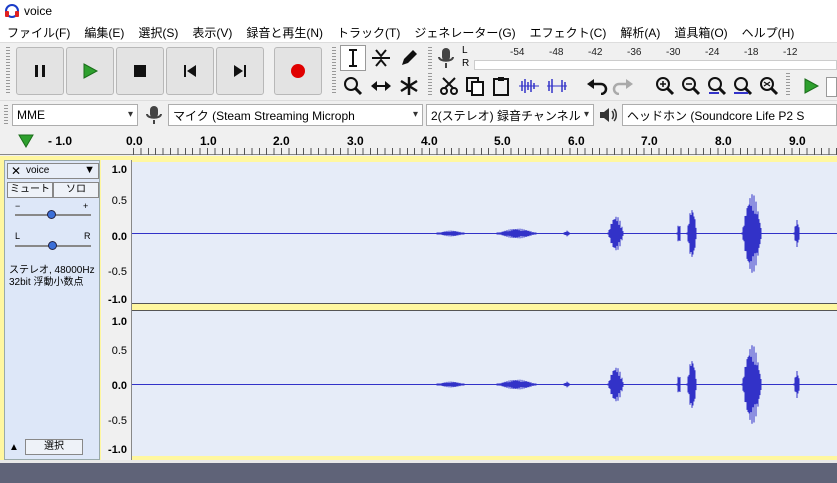  I want to click on solo-button: ソロ, so click(76, 190).